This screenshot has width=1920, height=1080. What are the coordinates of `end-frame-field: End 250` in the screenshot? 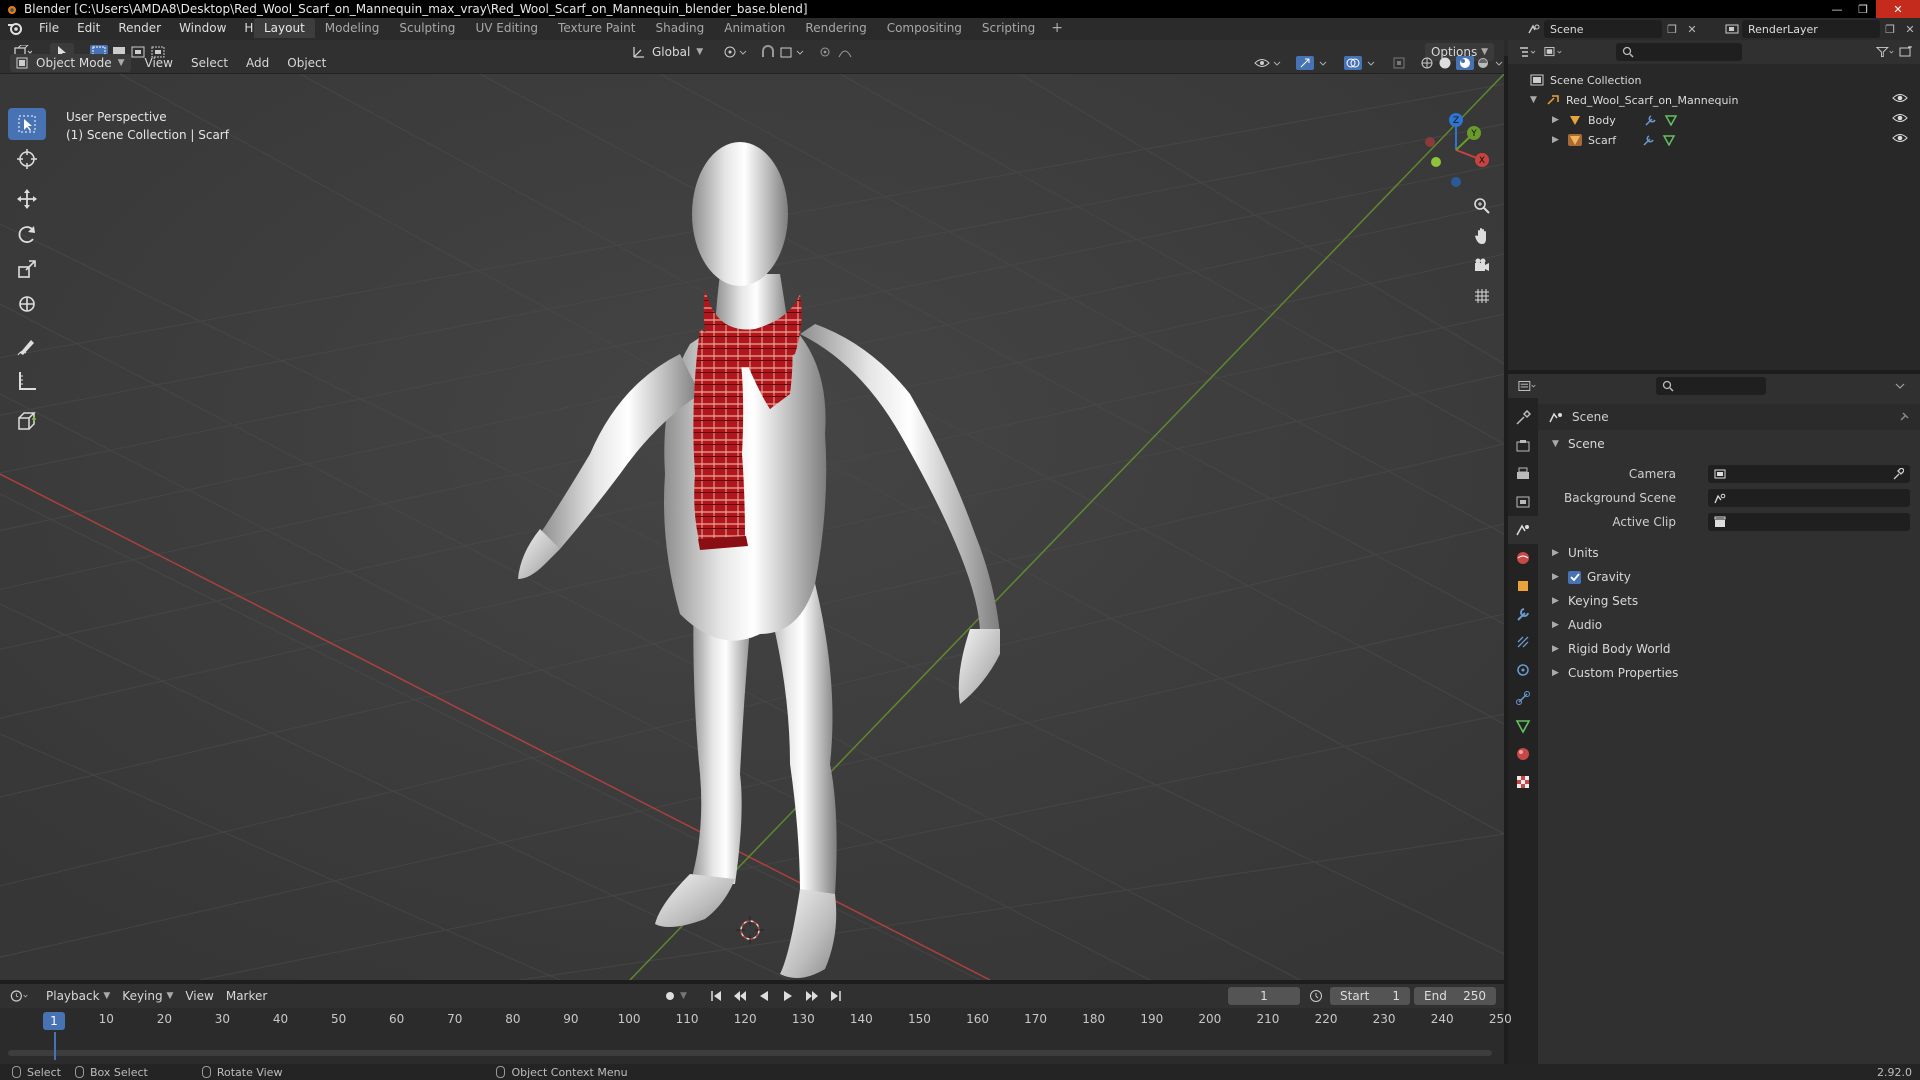 It's located at (1455, 996).